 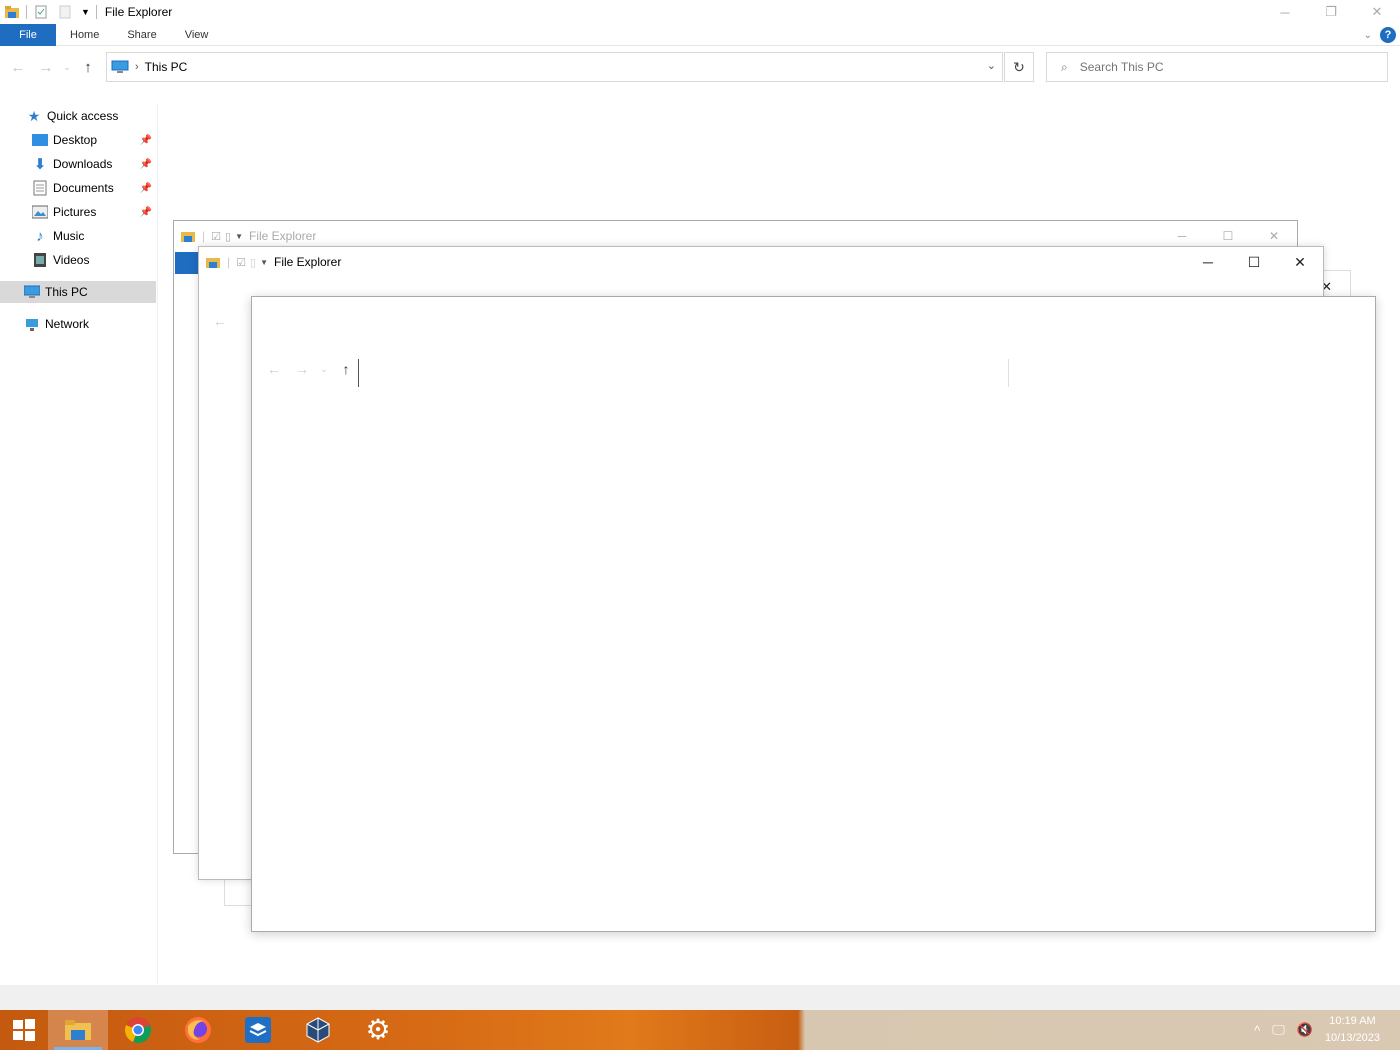 I want to click on sidebar-item-videos: Videos, so click(x=78, y=260).